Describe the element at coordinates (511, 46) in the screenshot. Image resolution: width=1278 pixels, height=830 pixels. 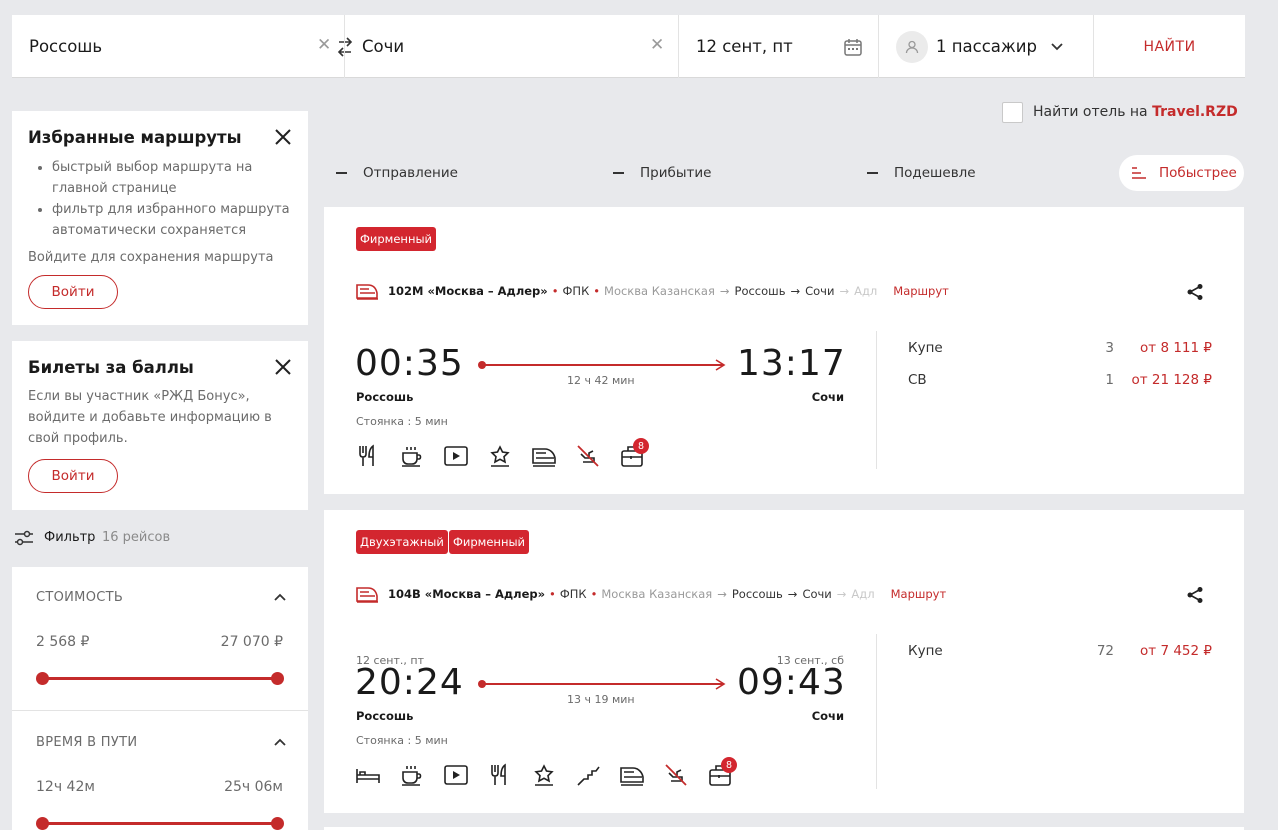
I see `to-field: Сочи` at that location.